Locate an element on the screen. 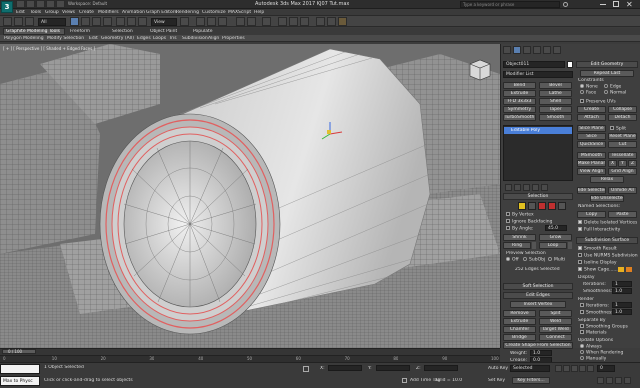 The height and width of the screenshot is (388, 640). view-align-button: View Align is located at coordinates (591, 171).